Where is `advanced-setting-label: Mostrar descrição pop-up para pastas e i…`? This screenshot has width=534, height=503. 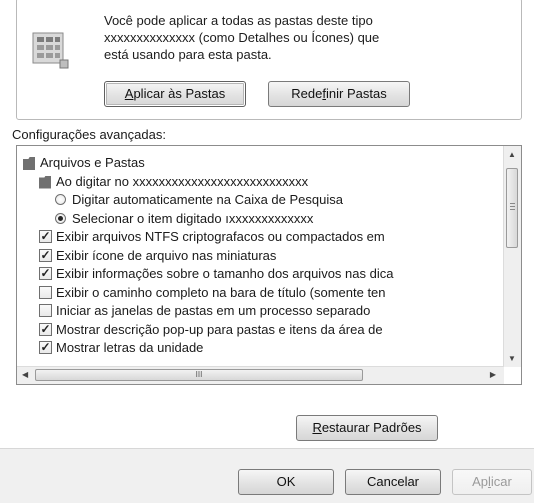 advanced-setting-label: Mostrar descrição pop-up para pastas e i… is located at coordinates (219, 329).